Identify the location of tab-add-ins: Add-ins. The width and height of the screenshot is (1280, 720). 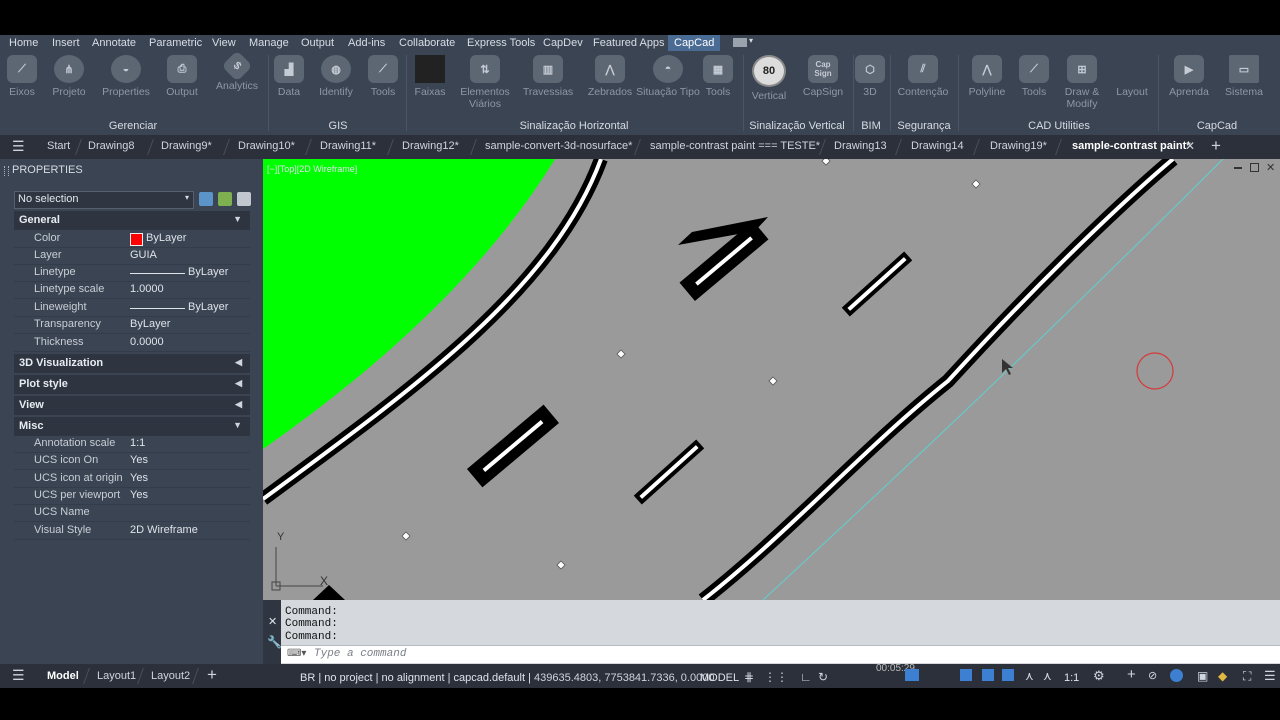
(366, 43).